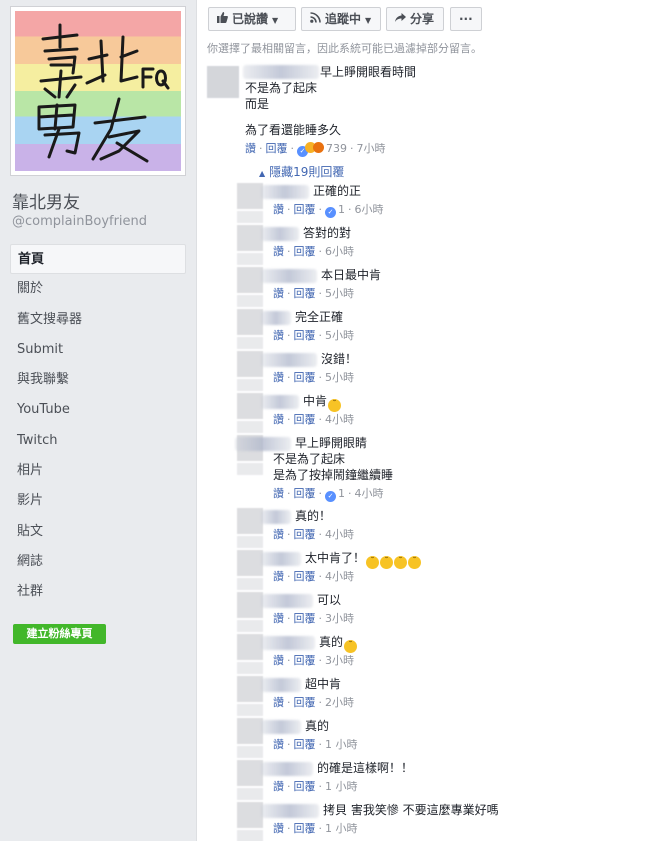  I want to click on nav-item-search: 舊文搜尋器, so click(98, 320).